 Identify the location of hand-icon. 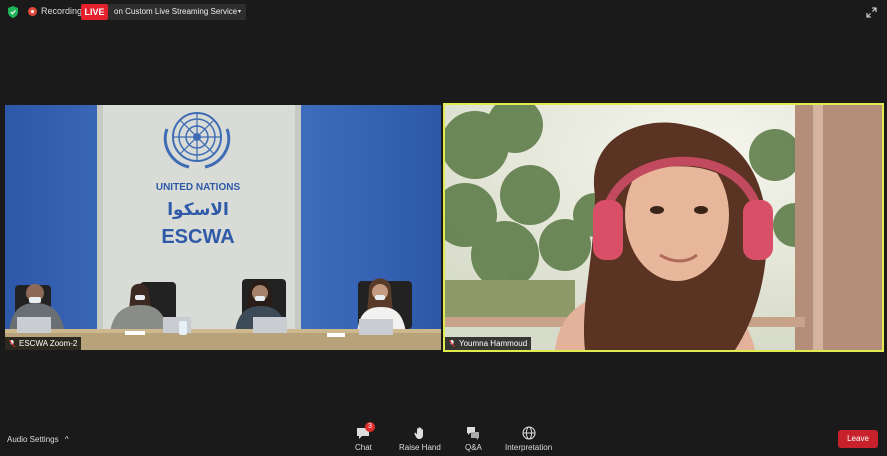
(418, 433).